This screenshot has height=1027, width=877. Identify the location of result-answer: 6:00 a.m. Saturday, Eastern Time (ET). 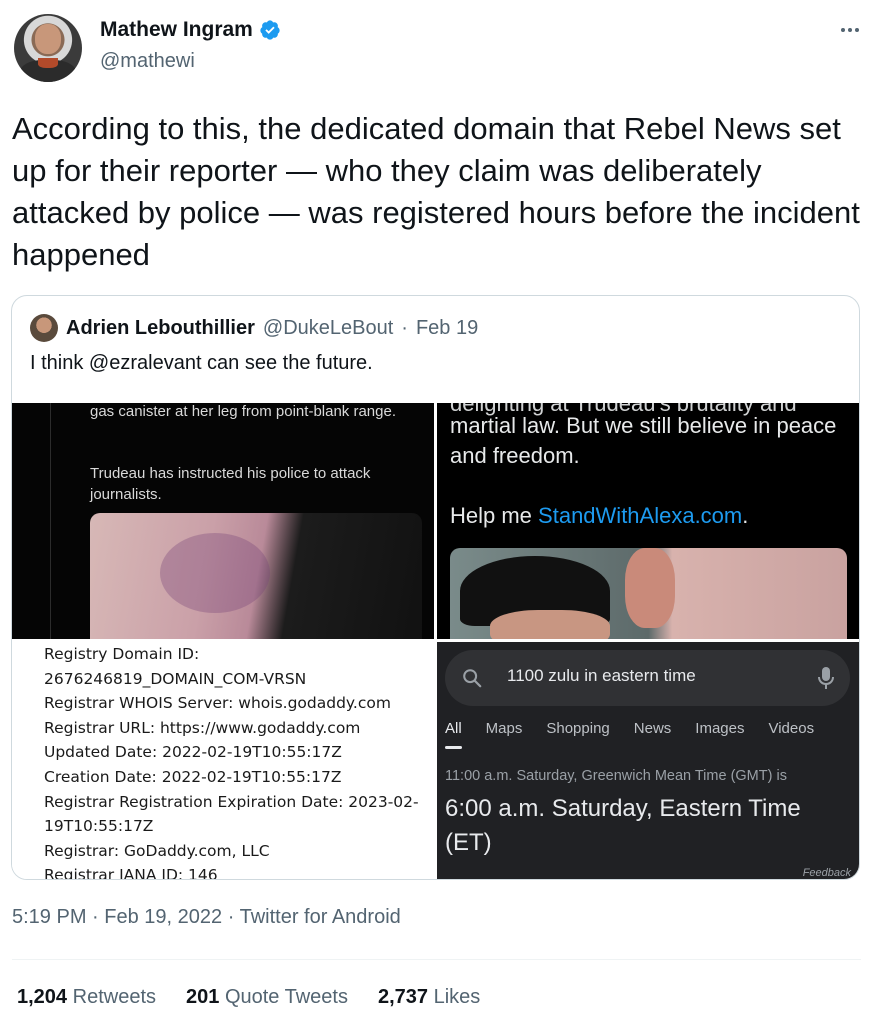
(623, 825).